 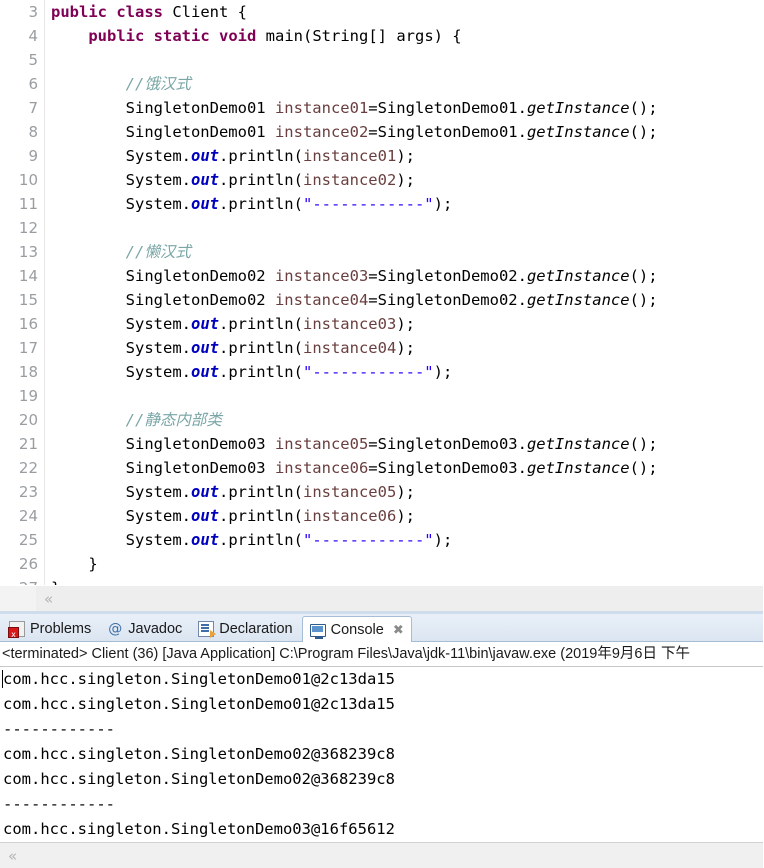 I want to click on code-line: 10 System.out.println(instance02);, so click(x=382, y=180).